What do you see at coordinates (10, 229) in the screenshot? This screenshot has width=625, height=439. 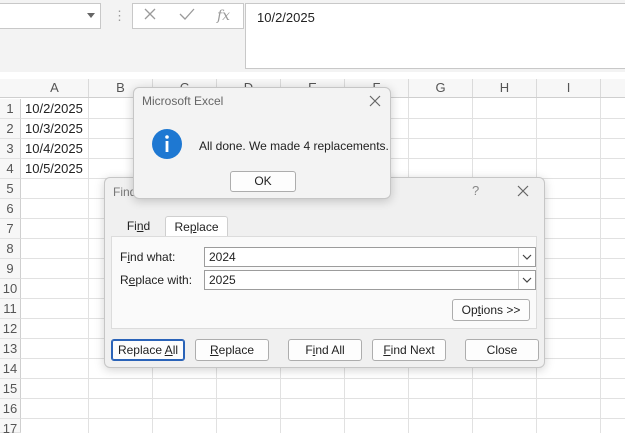 I see `row-header: 7` at bounding box center [10, 229].